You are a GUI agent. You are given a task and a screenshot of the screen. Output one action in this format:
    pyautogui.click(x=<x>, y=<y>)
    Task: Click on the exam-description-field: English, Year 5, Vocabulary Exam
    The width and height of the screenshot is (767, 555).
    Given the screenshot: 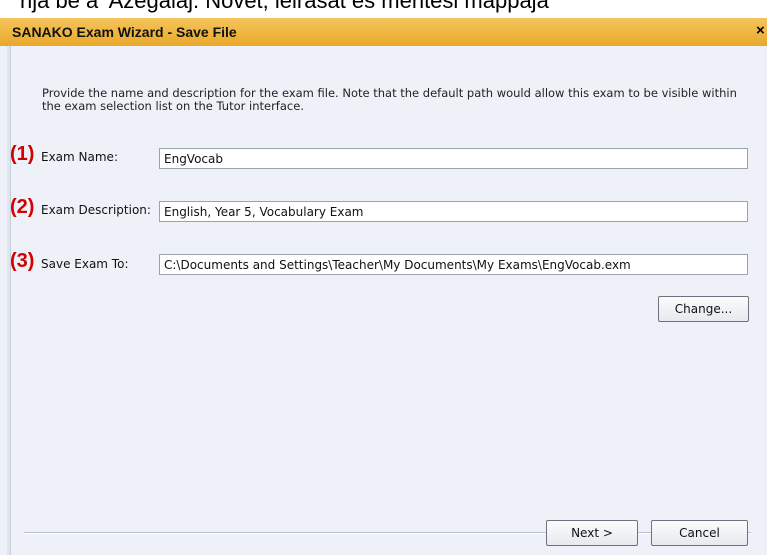 What is the action you would take?
    pyautogui.click(x=453, y=211)
    